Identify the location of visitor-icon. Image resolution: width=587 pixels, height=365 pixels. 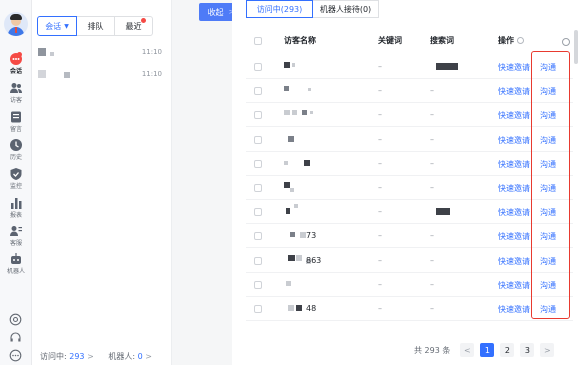
(16, 88).